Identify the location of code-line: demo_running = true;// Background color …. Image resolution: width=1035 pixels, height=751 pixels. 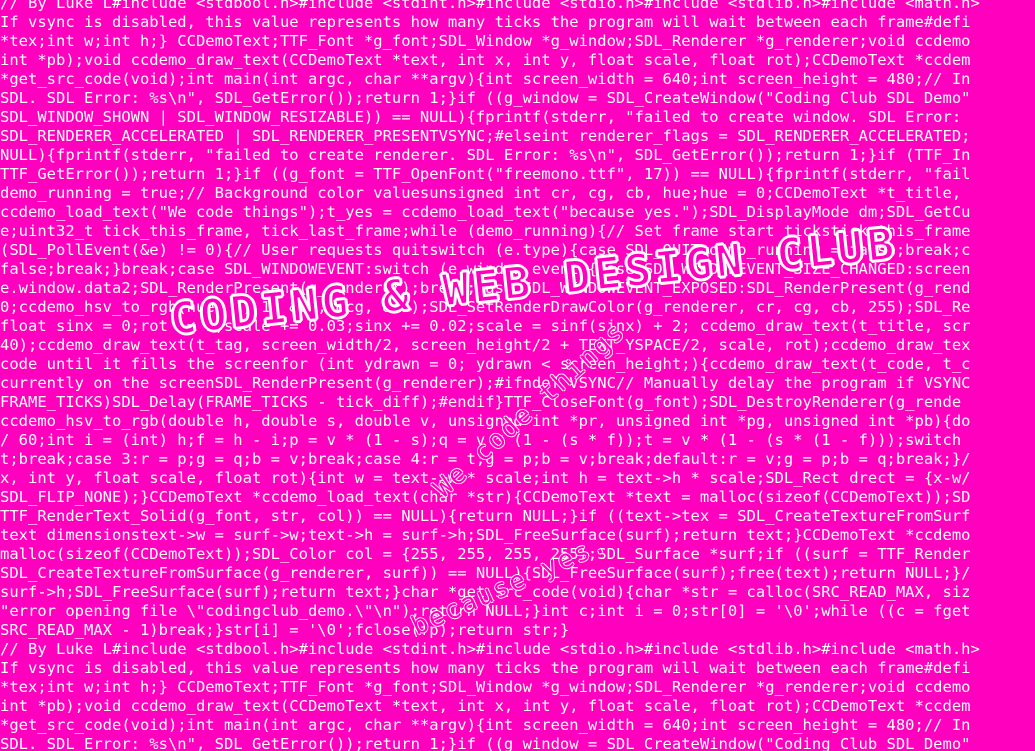
(481, 193).